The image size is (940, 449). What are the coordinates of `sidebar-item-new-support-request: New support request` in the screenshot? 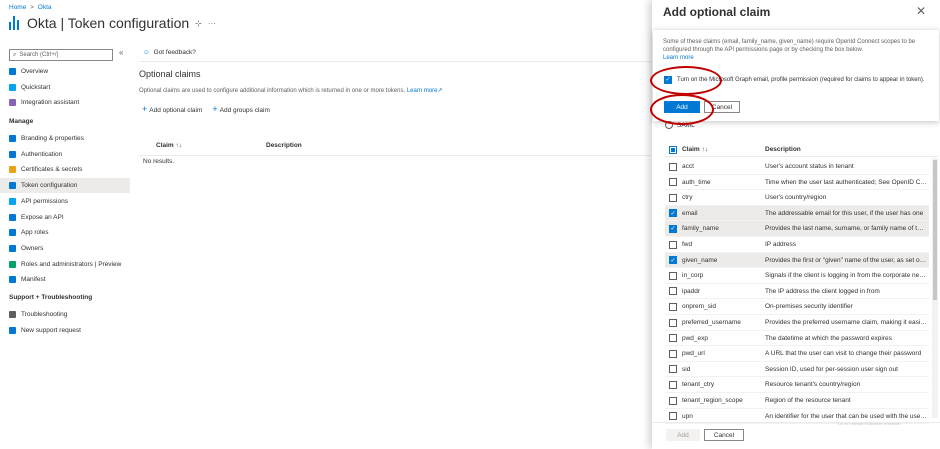 It's located at (65, 330).